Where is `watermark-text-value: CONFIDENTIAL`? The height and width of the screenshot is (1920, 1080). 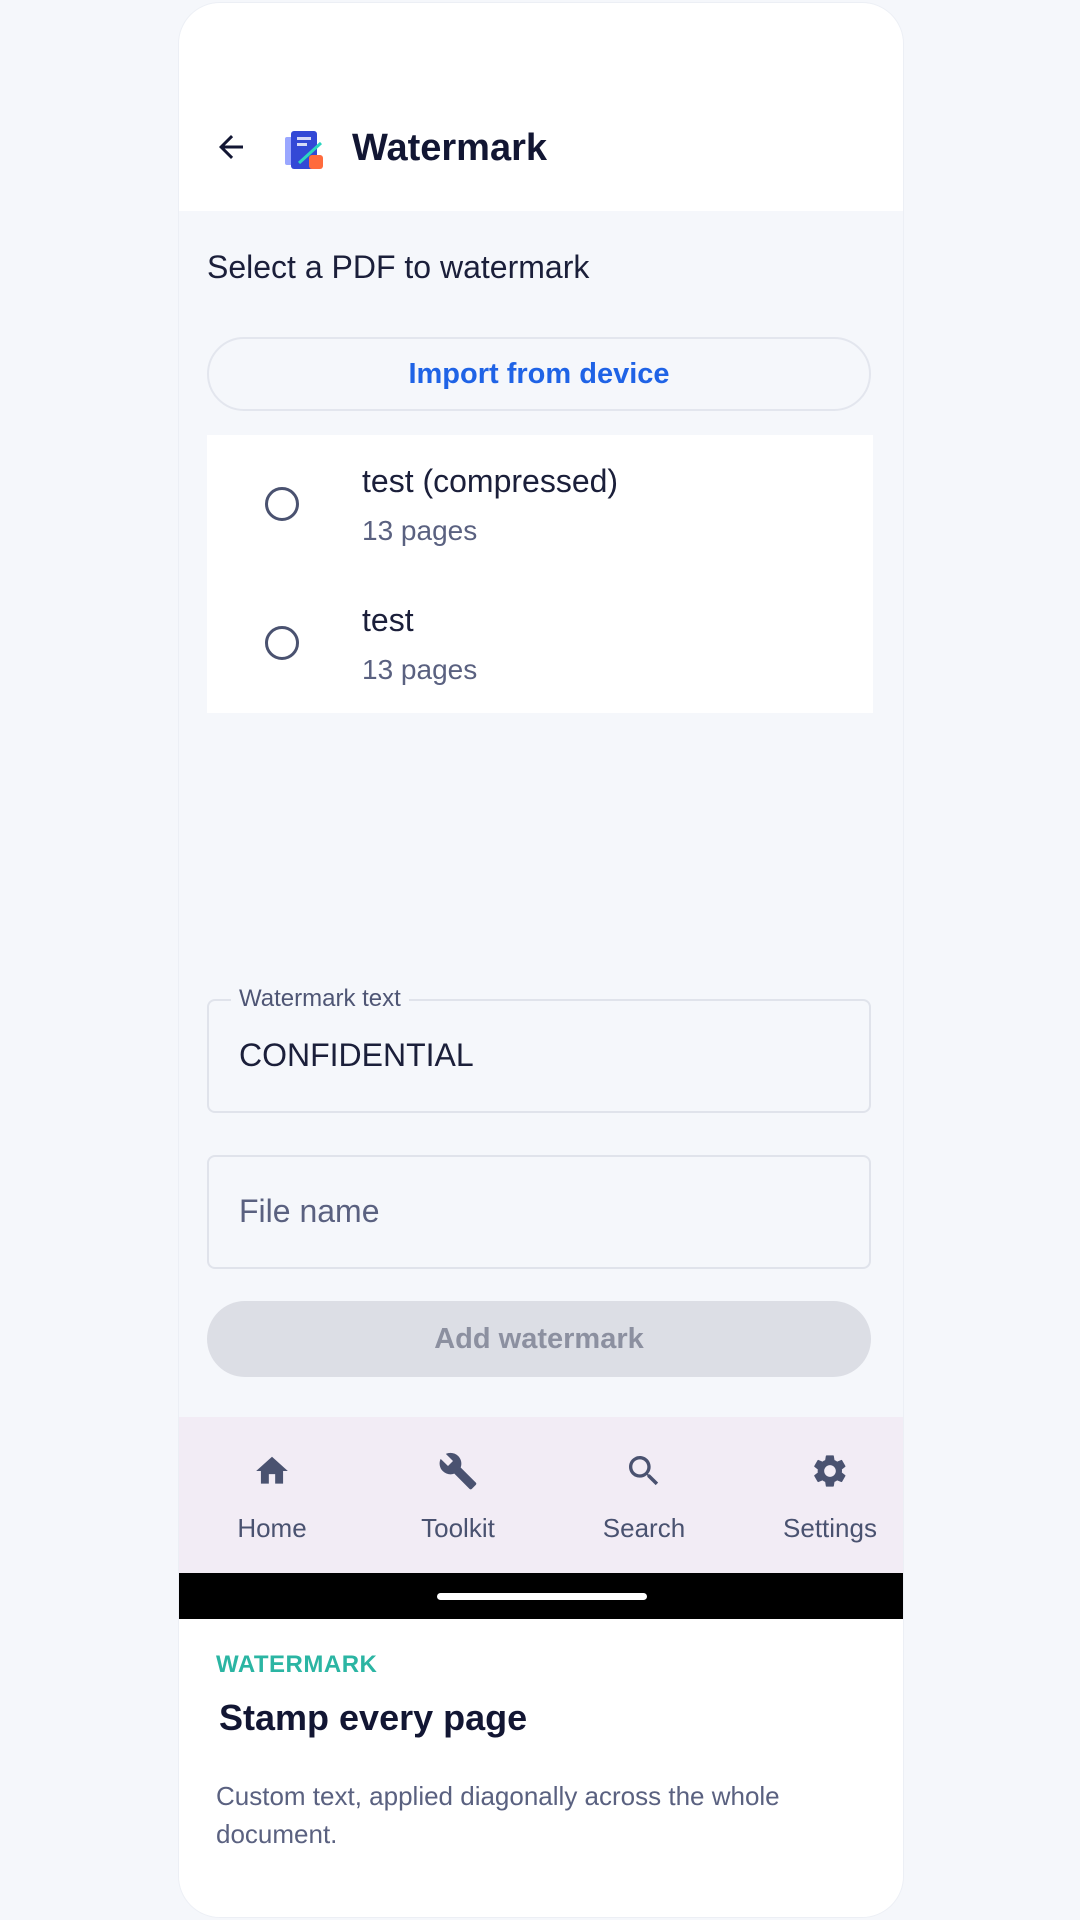 watermark-text-value: CONFIDENTIAL is located at coordinates (356, 1055).